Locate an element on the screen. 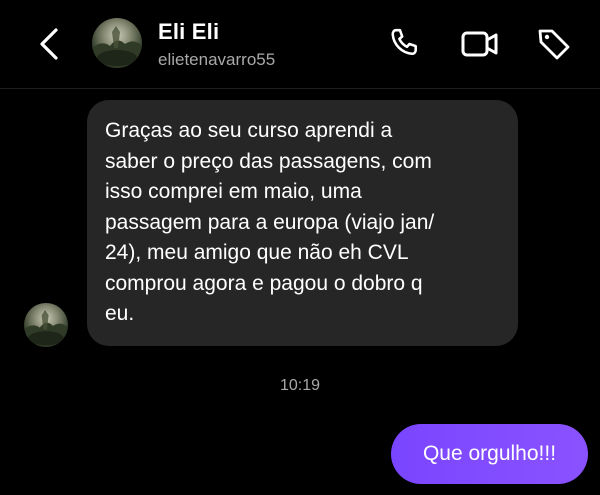 Image resolution: width=600 pixels, height=495 pixels. contact-avatar is located at coordinates (117, 43).